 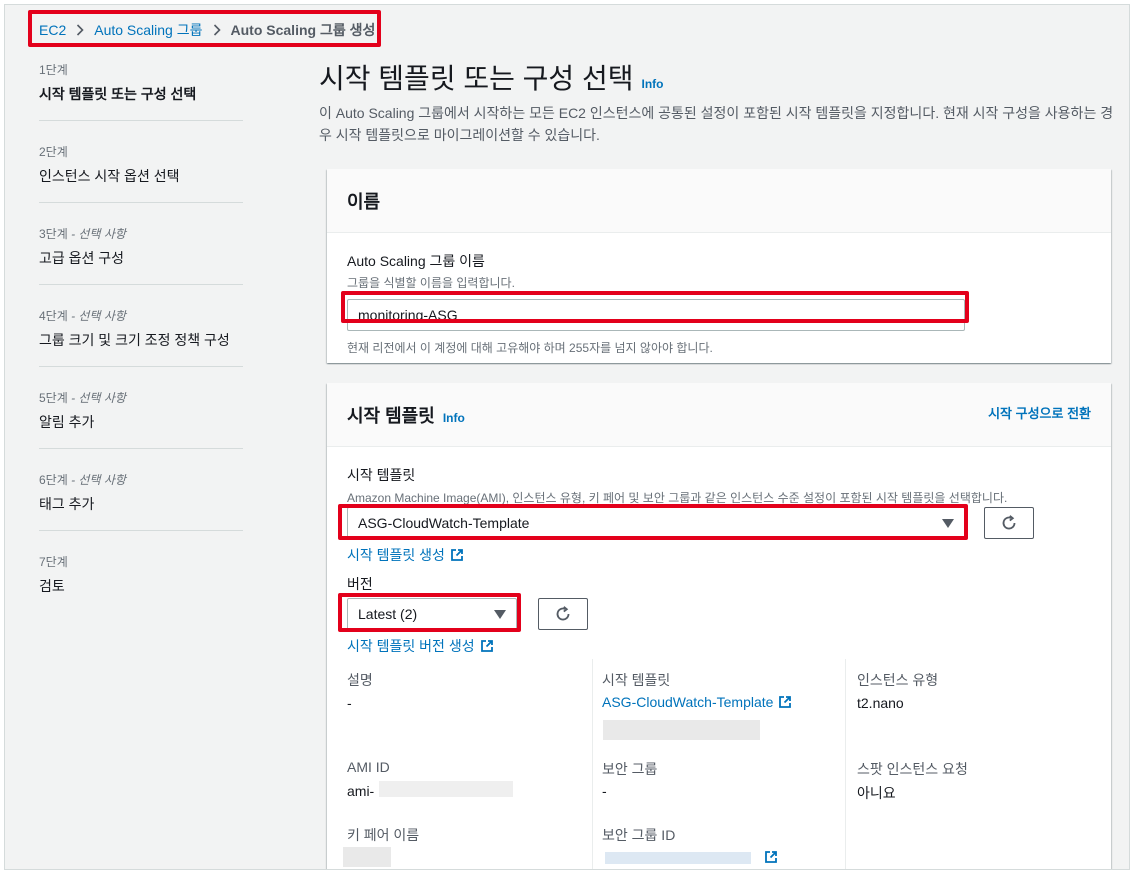 I want to click on launch-template-card-title: 시작 템플릿, so click(x=391, y=415).